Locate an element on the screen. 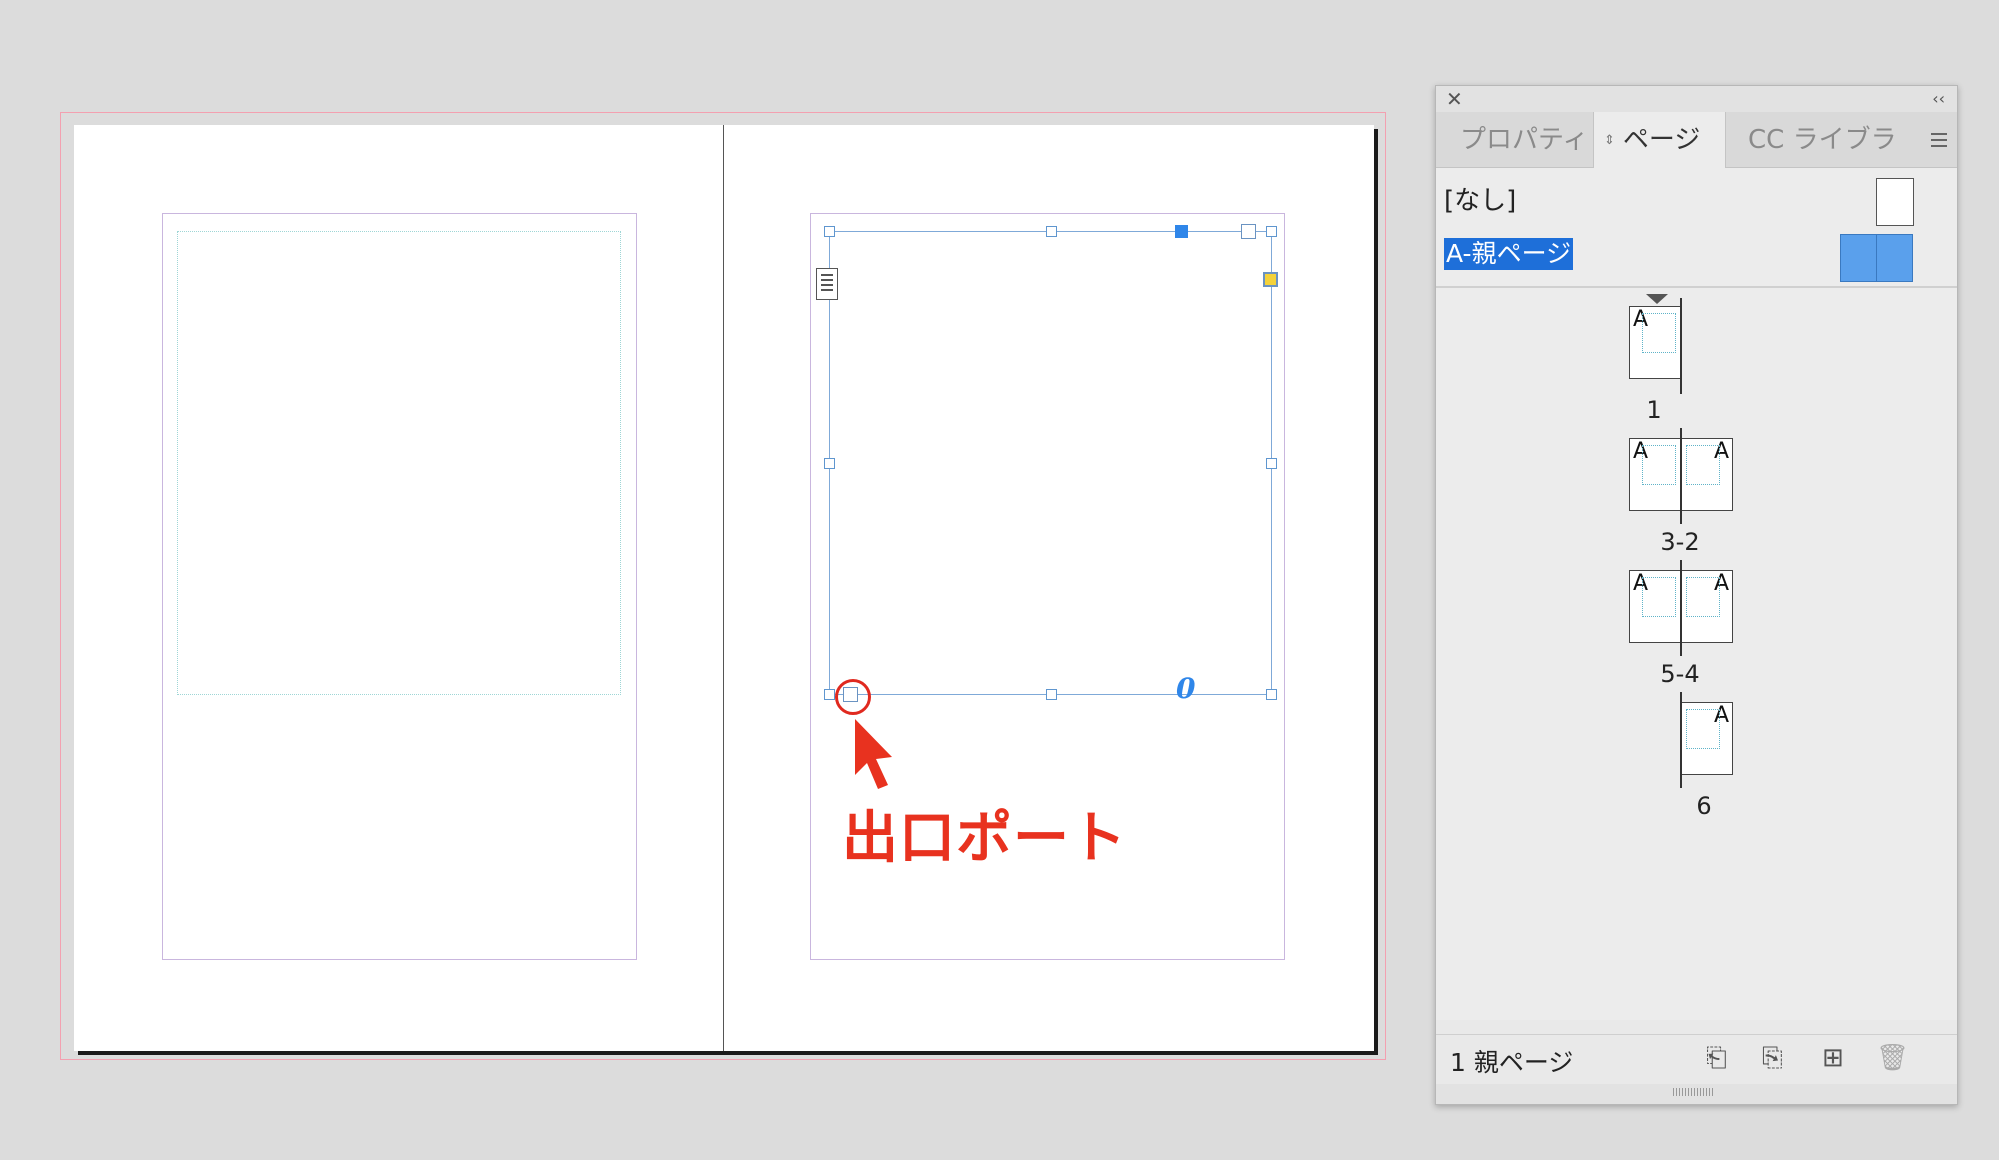  page-number-5-4: 5-4 is located at coordinates (1680, 674).